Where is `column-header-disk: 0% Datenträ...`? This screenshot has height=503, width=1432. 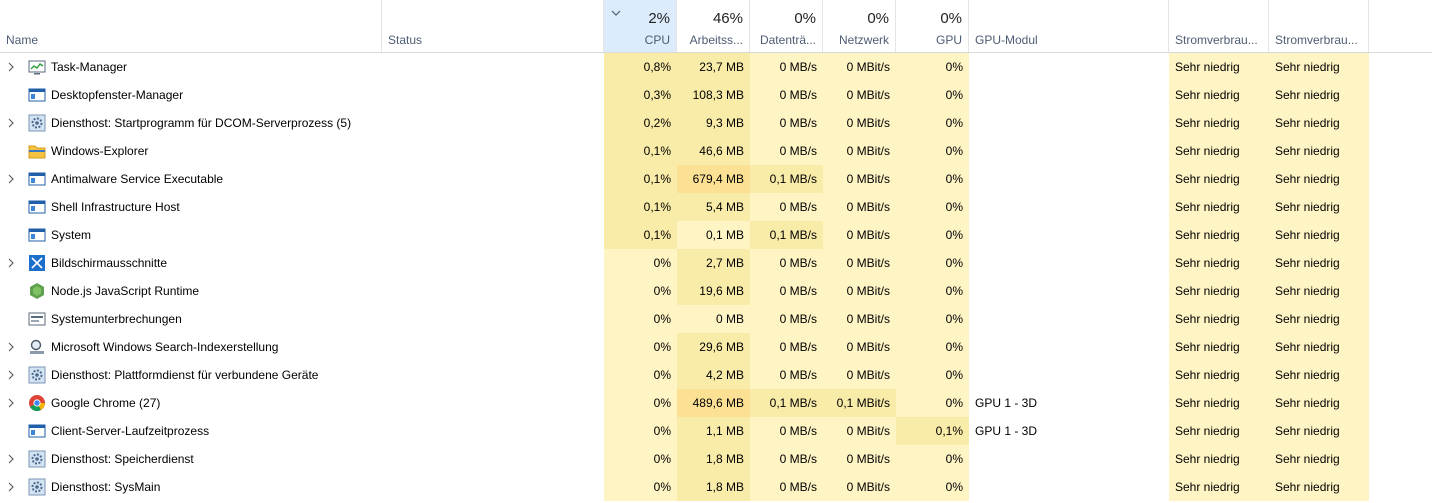
column-header-disk: 0% Datenträ... is located at coordinates (786, 26).